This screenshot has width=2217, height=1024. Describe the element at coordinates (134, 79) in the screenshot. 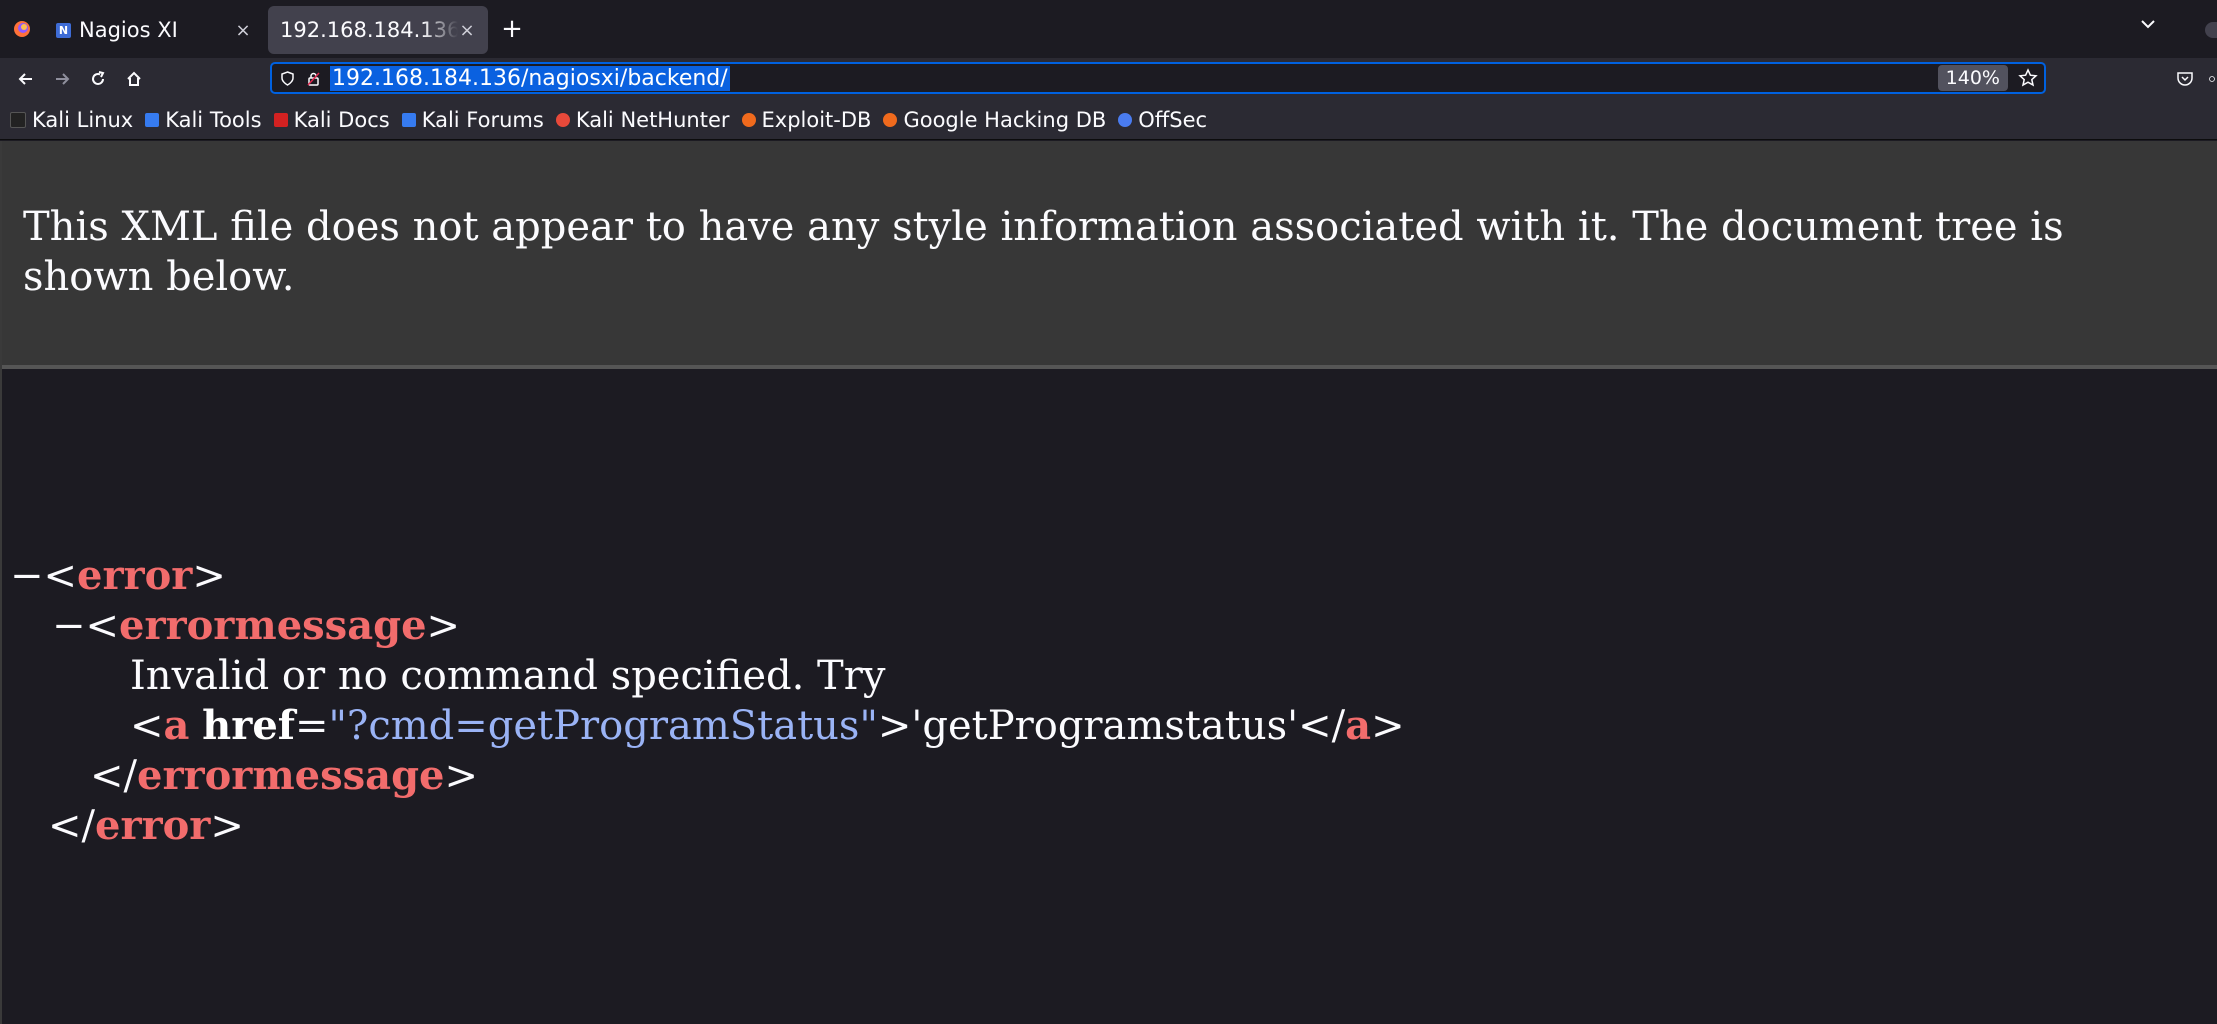

I see `home-icon` at that location.